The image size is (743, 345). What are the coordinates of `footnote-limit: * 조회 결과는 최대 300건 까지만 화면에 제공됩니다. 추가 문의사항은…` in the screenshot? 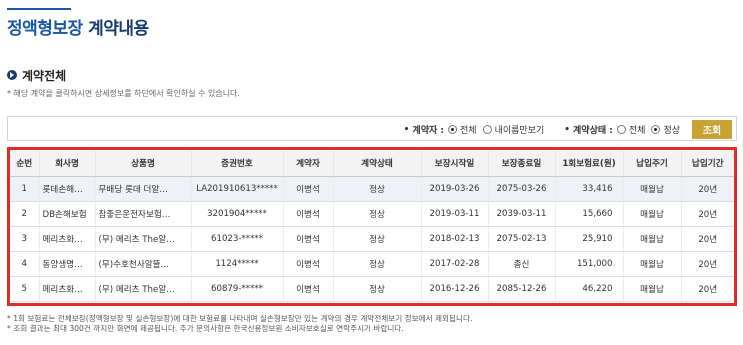 It's located at (205, 328).